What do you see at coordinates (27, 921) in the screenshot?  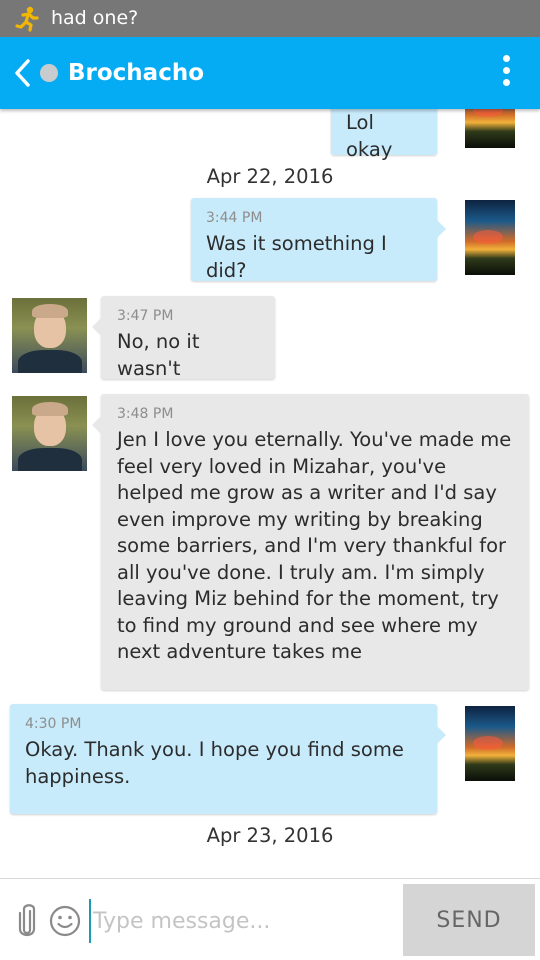 I see `paperclip-icon` at bounding box center [27, 921].